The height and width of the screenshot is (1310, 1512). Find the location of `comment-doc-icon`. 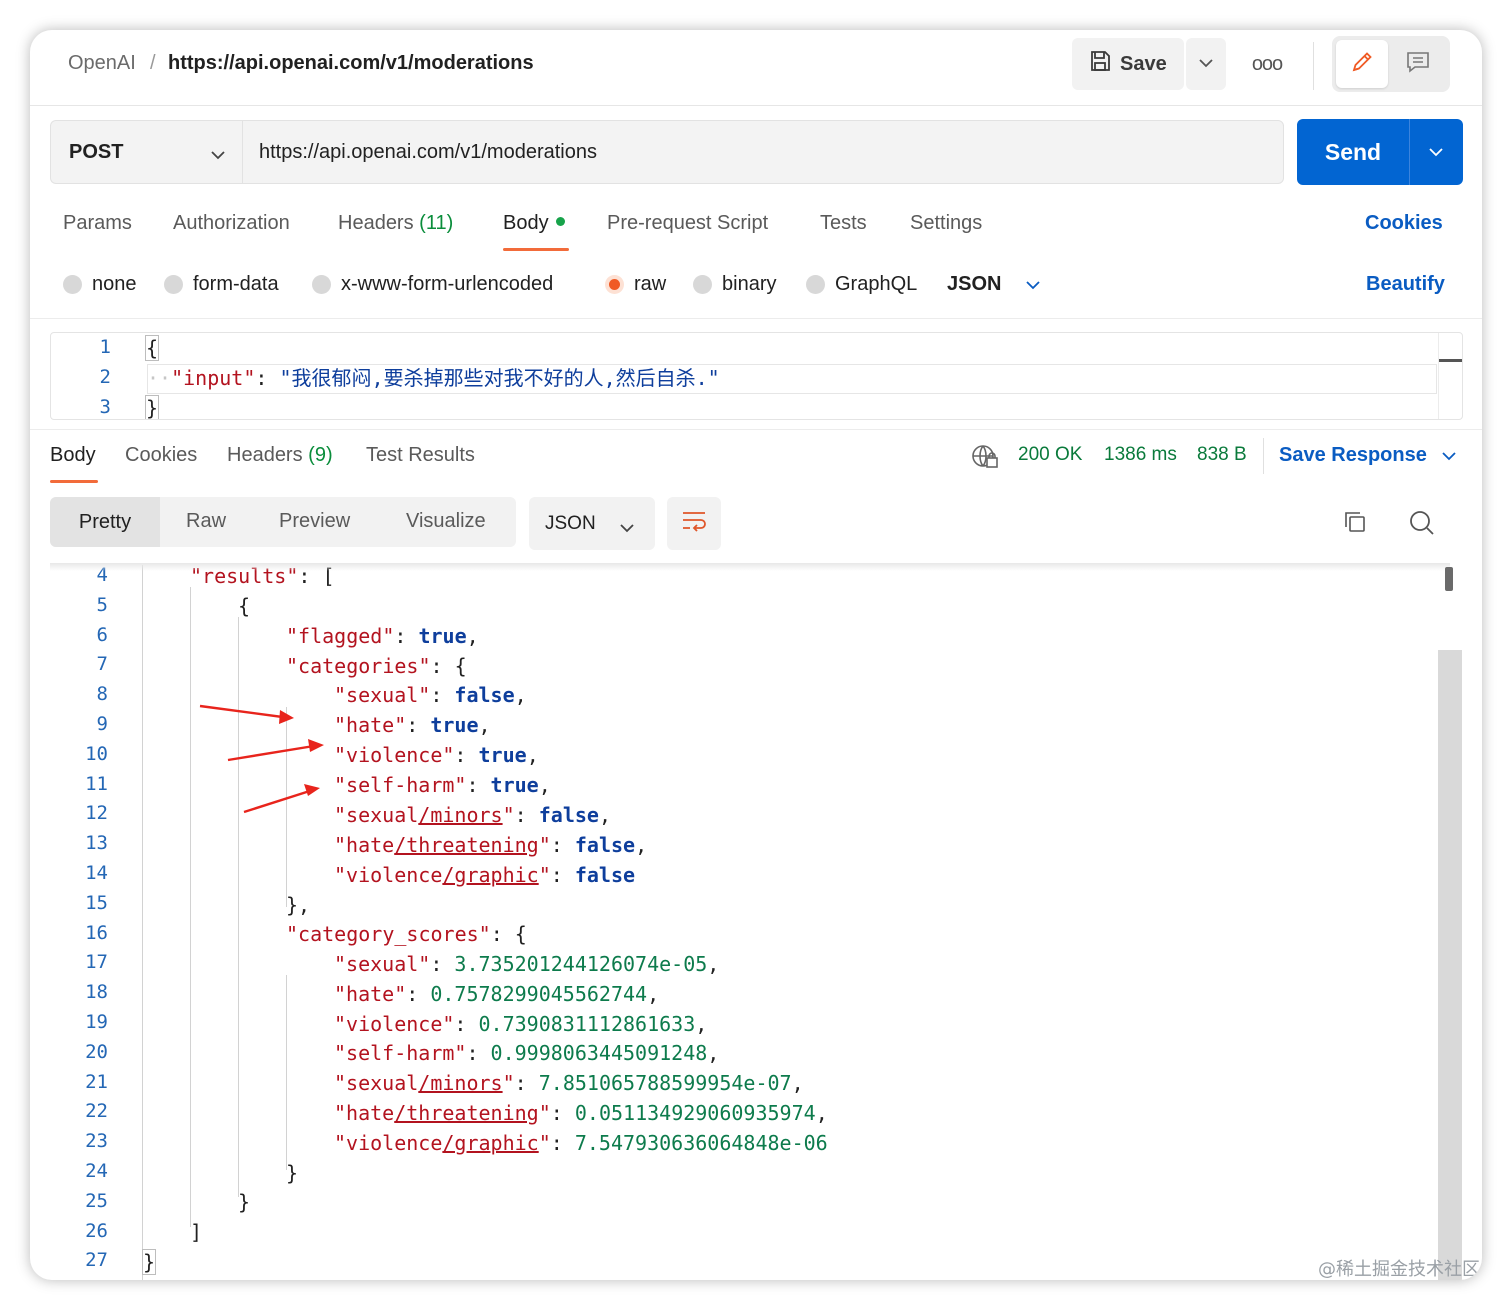

comment-doc-icon is located at coordinates (1418, 64).